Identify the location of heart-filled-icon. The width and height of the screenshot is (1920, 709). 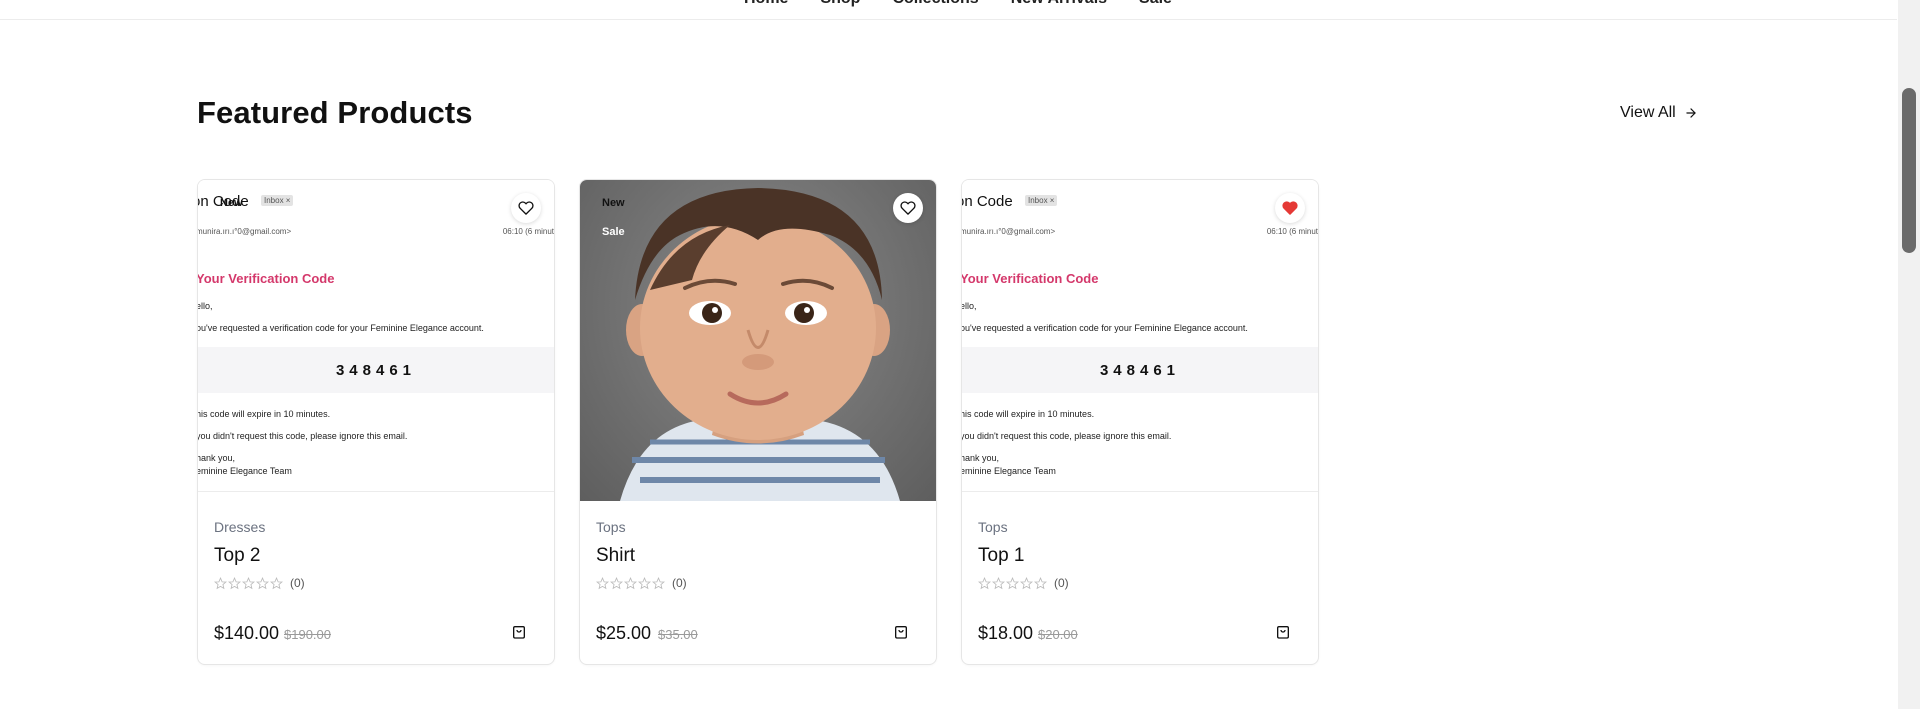
(1290, 208).